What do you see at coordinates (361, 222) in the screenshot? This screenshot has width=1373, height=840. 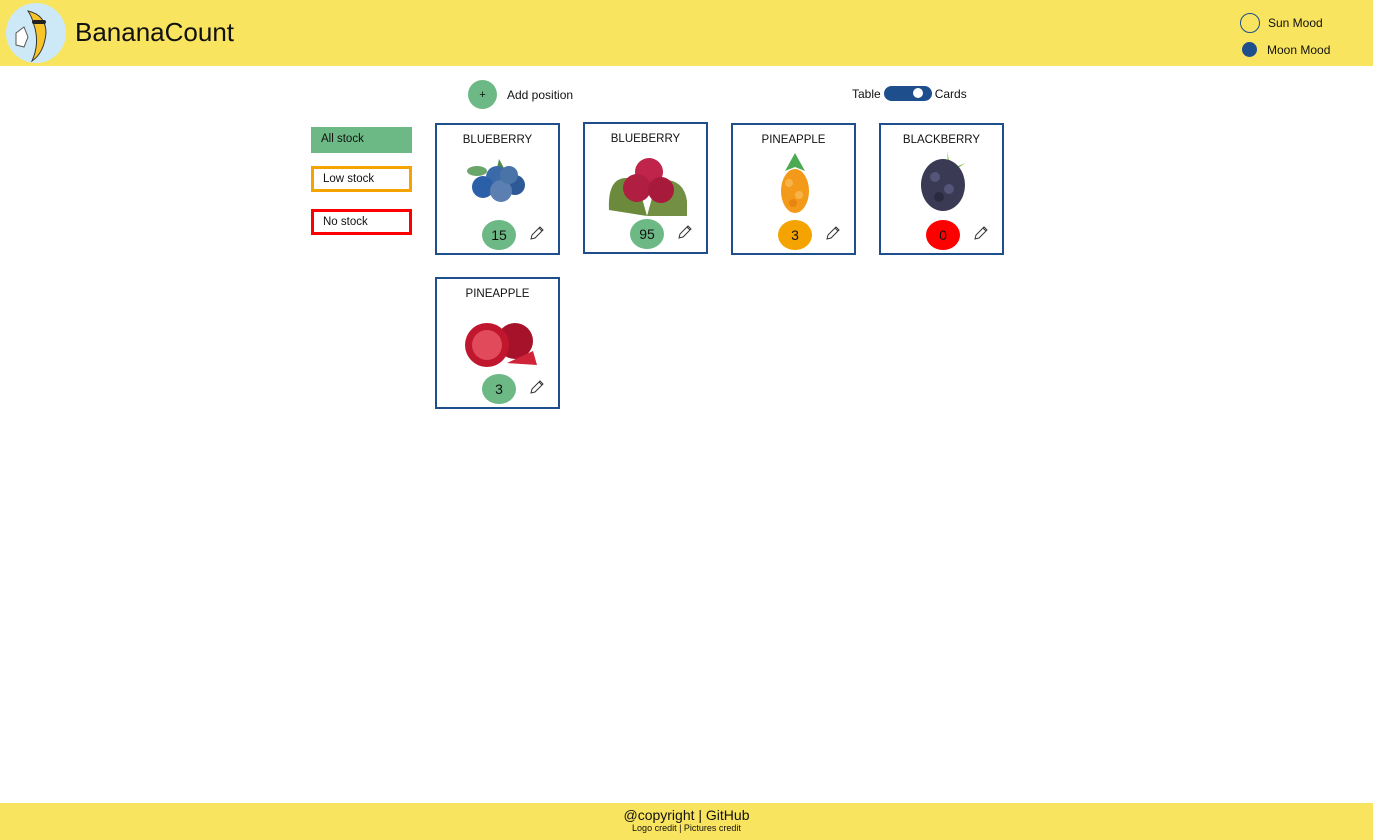 I see `filter-no-stock: No stock` at bounding box center [361, 222].